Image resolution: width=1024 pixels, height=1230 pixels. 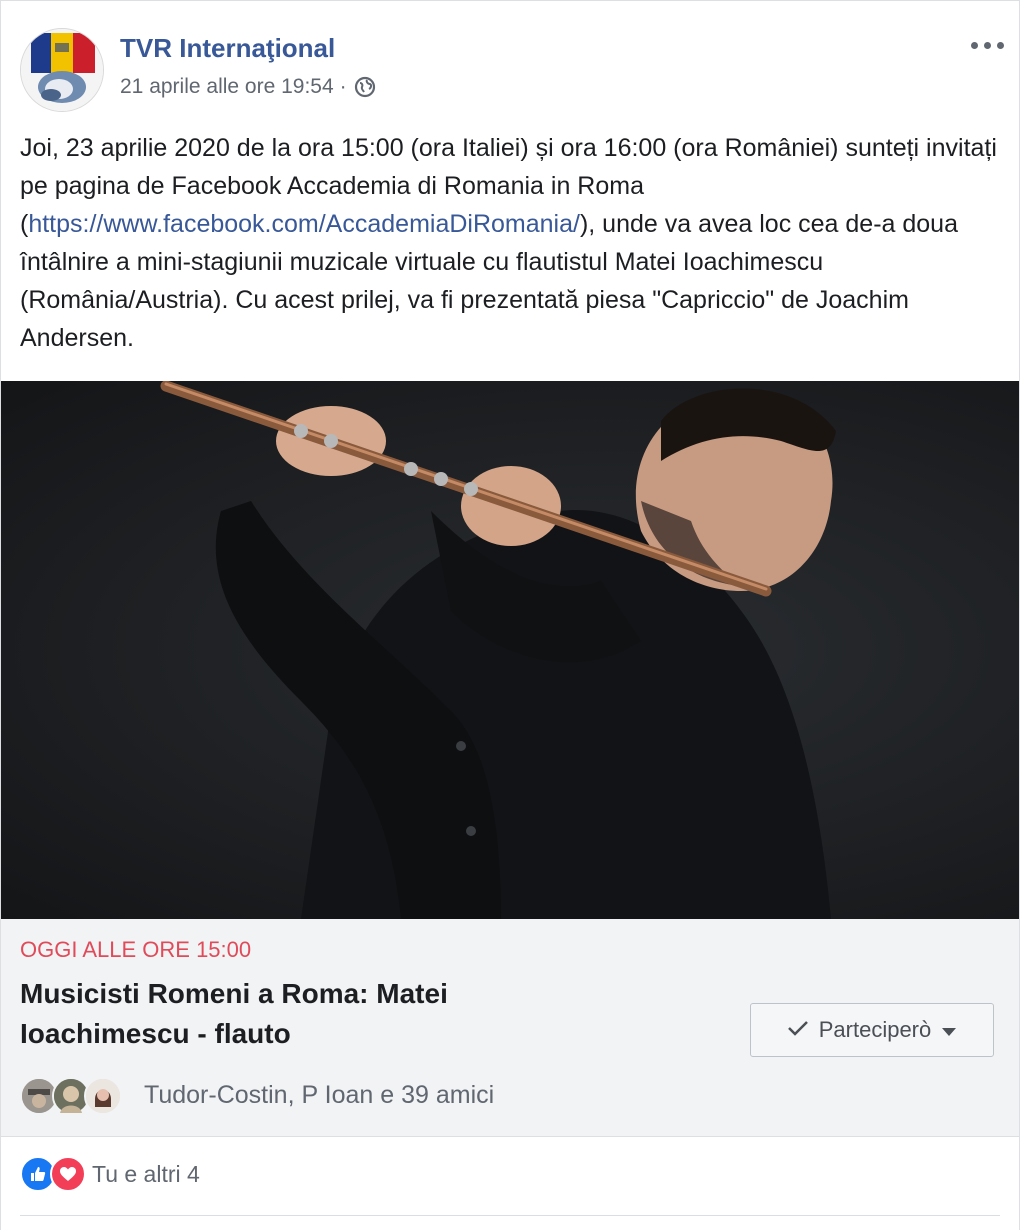 I want to click on reactions-text: Tu e altri 4, so click(x=146, y=1173).